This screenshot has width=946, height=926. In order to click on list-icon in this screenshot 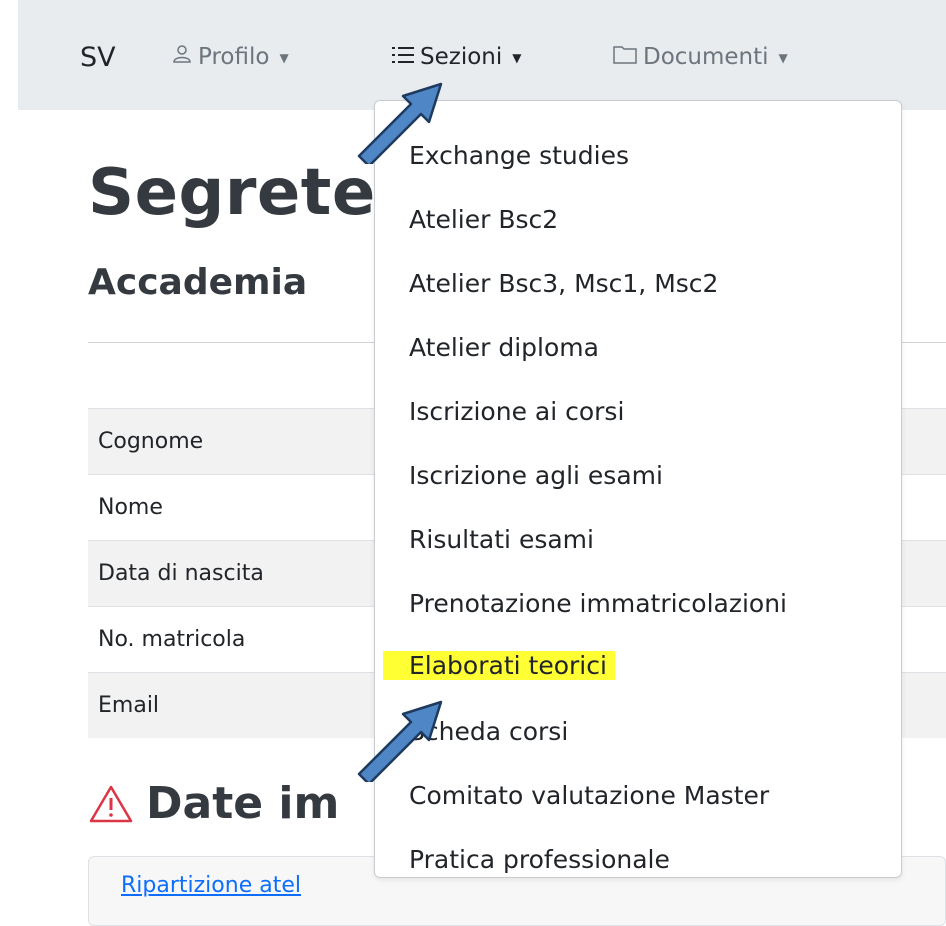, I will do `click(403, 57)`.